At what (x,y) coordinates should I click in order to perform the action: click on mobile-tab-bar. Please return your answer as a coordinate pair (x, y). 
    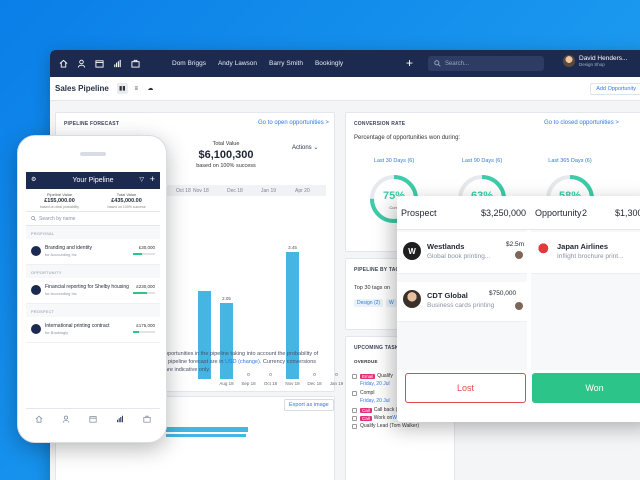
    Looking at the image, I should click on (93, 418).